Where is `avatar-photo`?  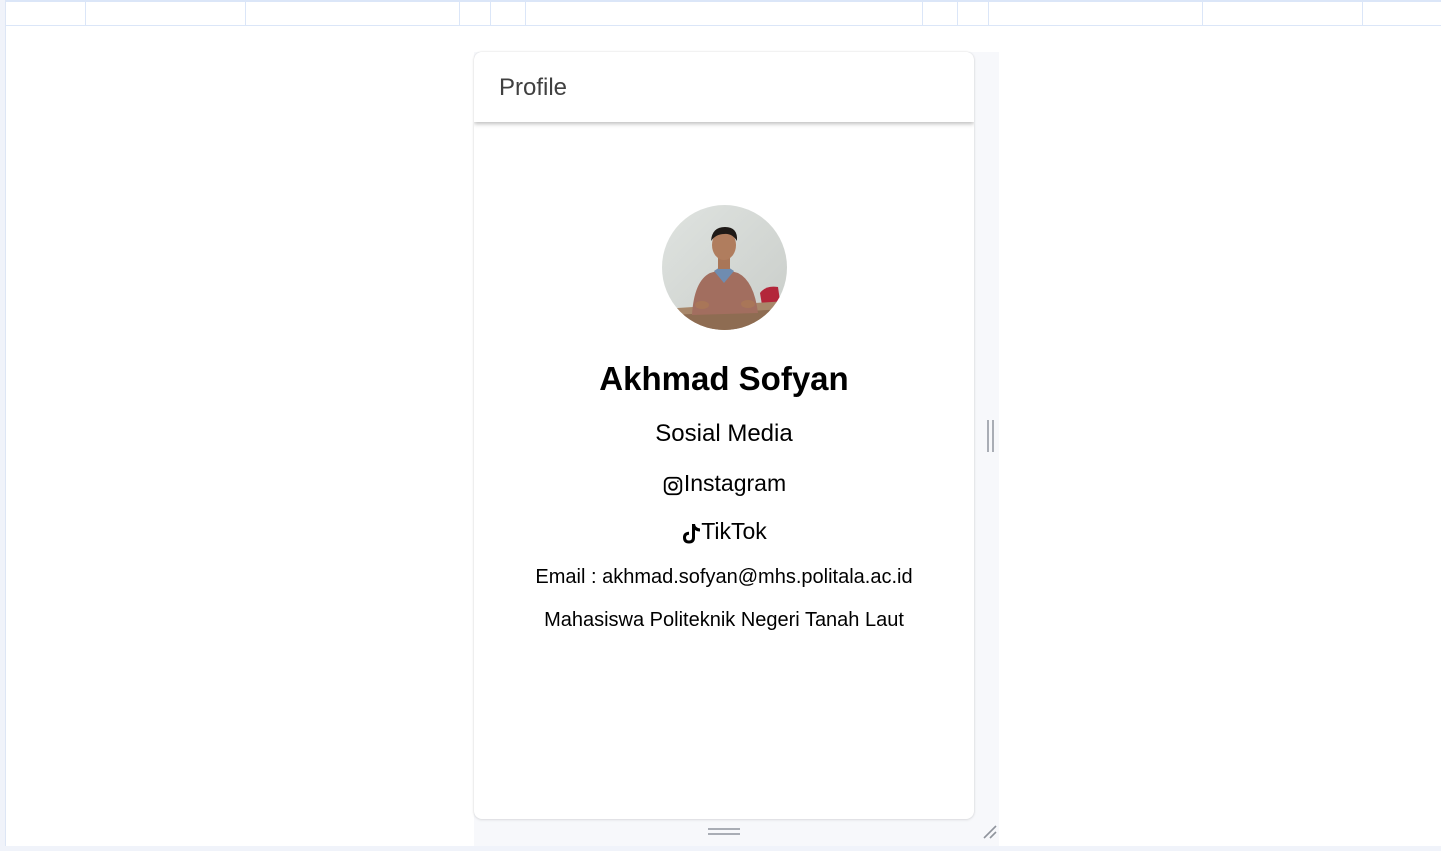
avatar-photo is located at coordinates (724, 267).